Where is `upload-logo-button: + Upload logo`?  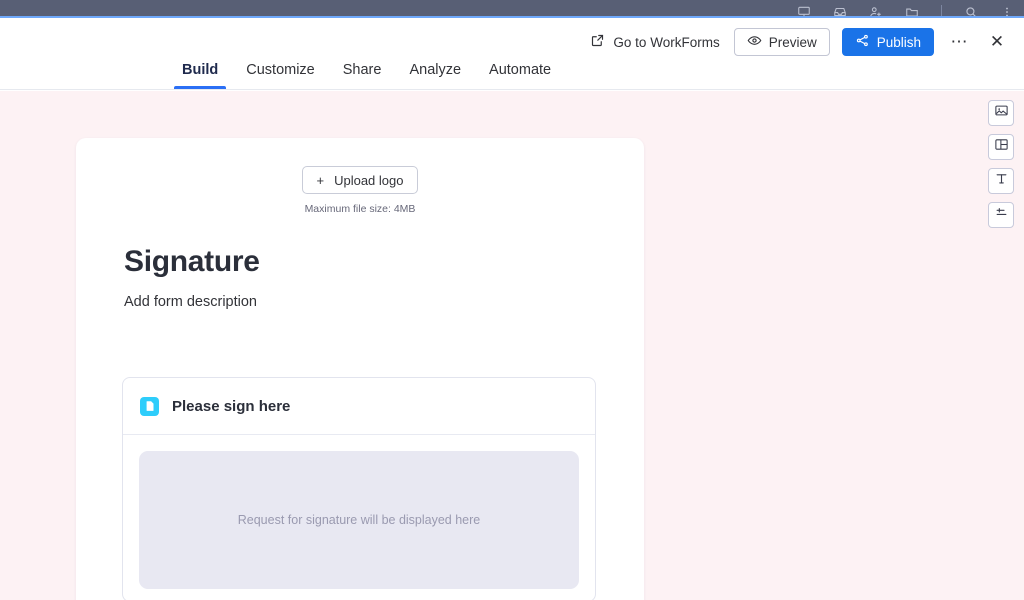 upload-logo-button: + Upload logo is located at coordinates (360, 180).